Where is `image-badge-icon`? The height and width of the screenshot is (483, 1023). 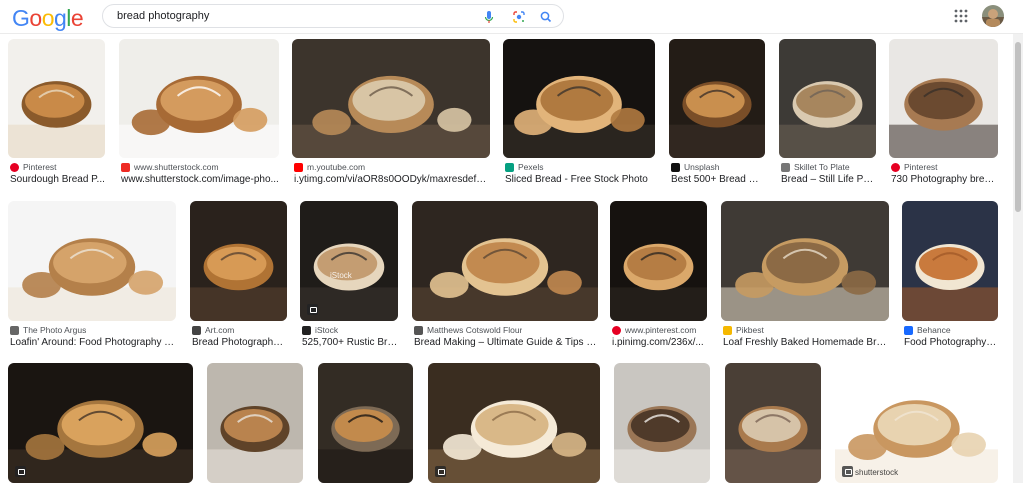
image-badge-icon is located at coordinates (847, 471).